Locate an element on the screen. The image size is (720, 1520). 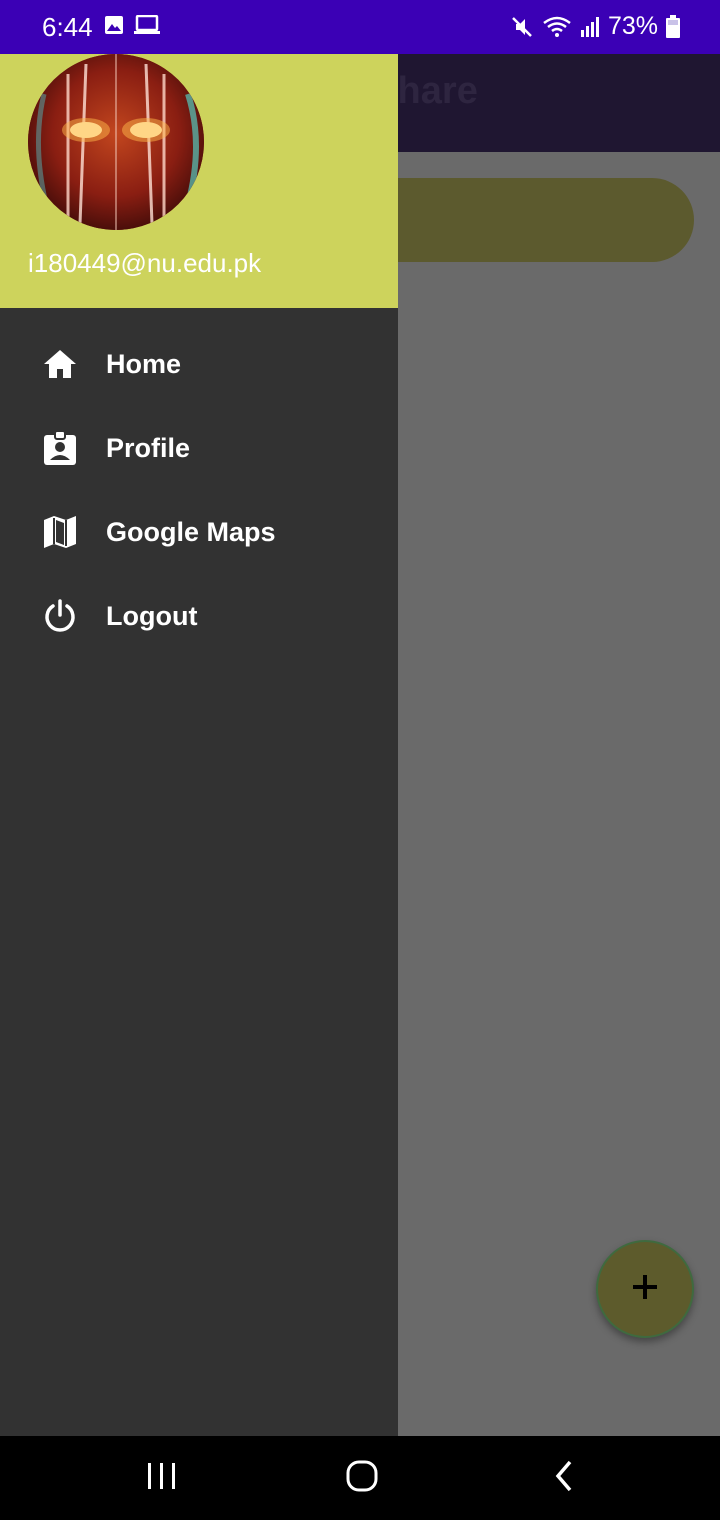
recents-button is located at coordinates (162, 1478).